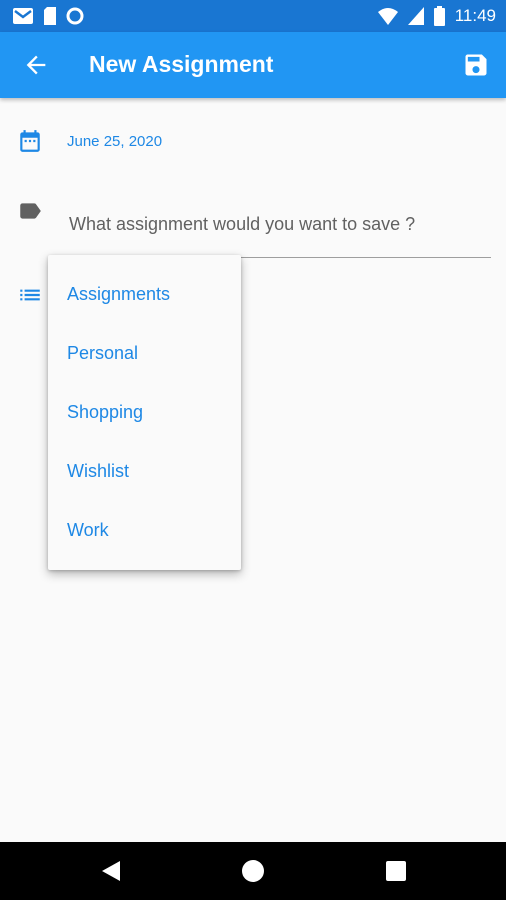 This screenshot has width=506, height=900. I want to click on calendar-icon, so click(30, 141).